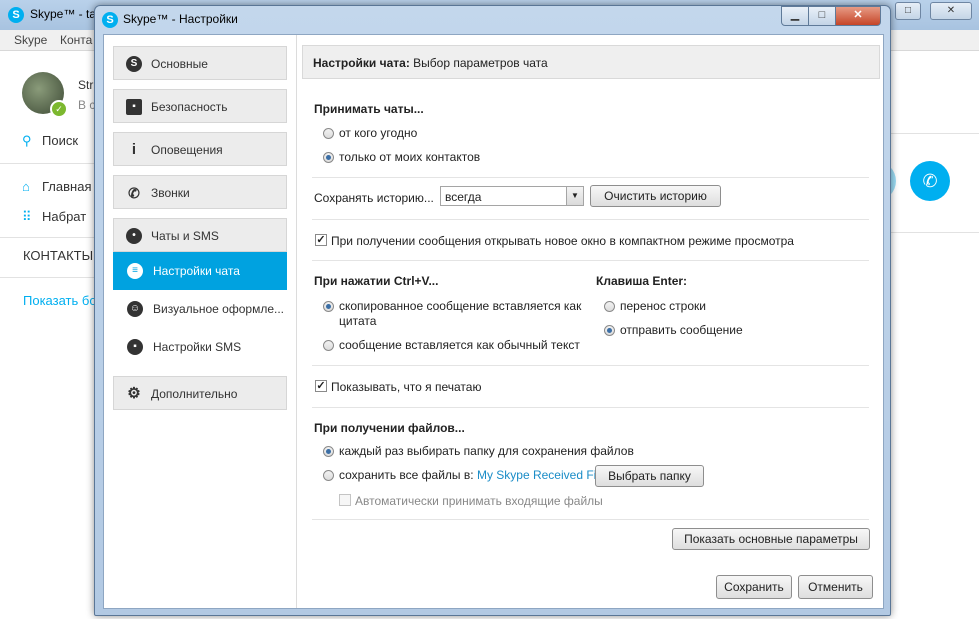 The height and width of the screenshot is (619, 979). I want to click on radio-accept-anyone, so click(328, 133).